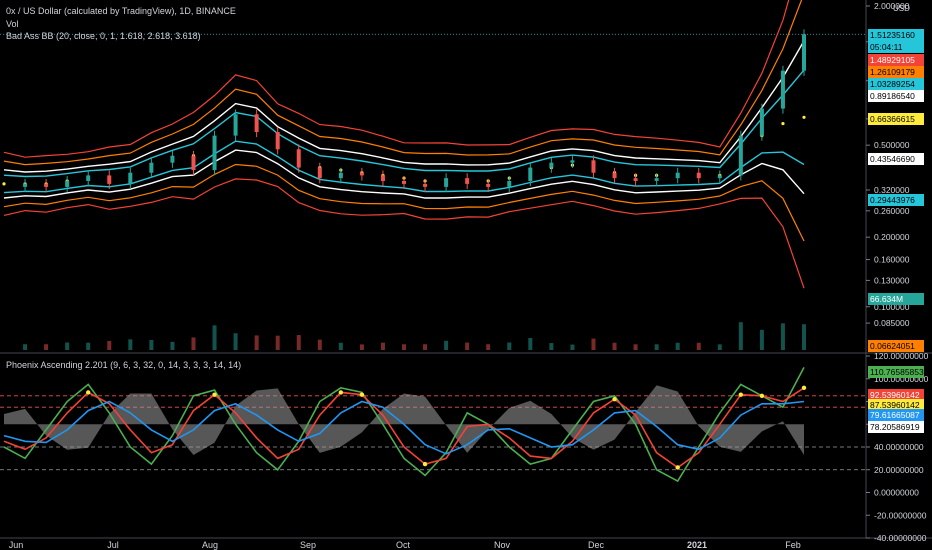 The width and height of the screenshot is (932, 550). I want to click on price-label: 0.66366615, so click(892, 119).